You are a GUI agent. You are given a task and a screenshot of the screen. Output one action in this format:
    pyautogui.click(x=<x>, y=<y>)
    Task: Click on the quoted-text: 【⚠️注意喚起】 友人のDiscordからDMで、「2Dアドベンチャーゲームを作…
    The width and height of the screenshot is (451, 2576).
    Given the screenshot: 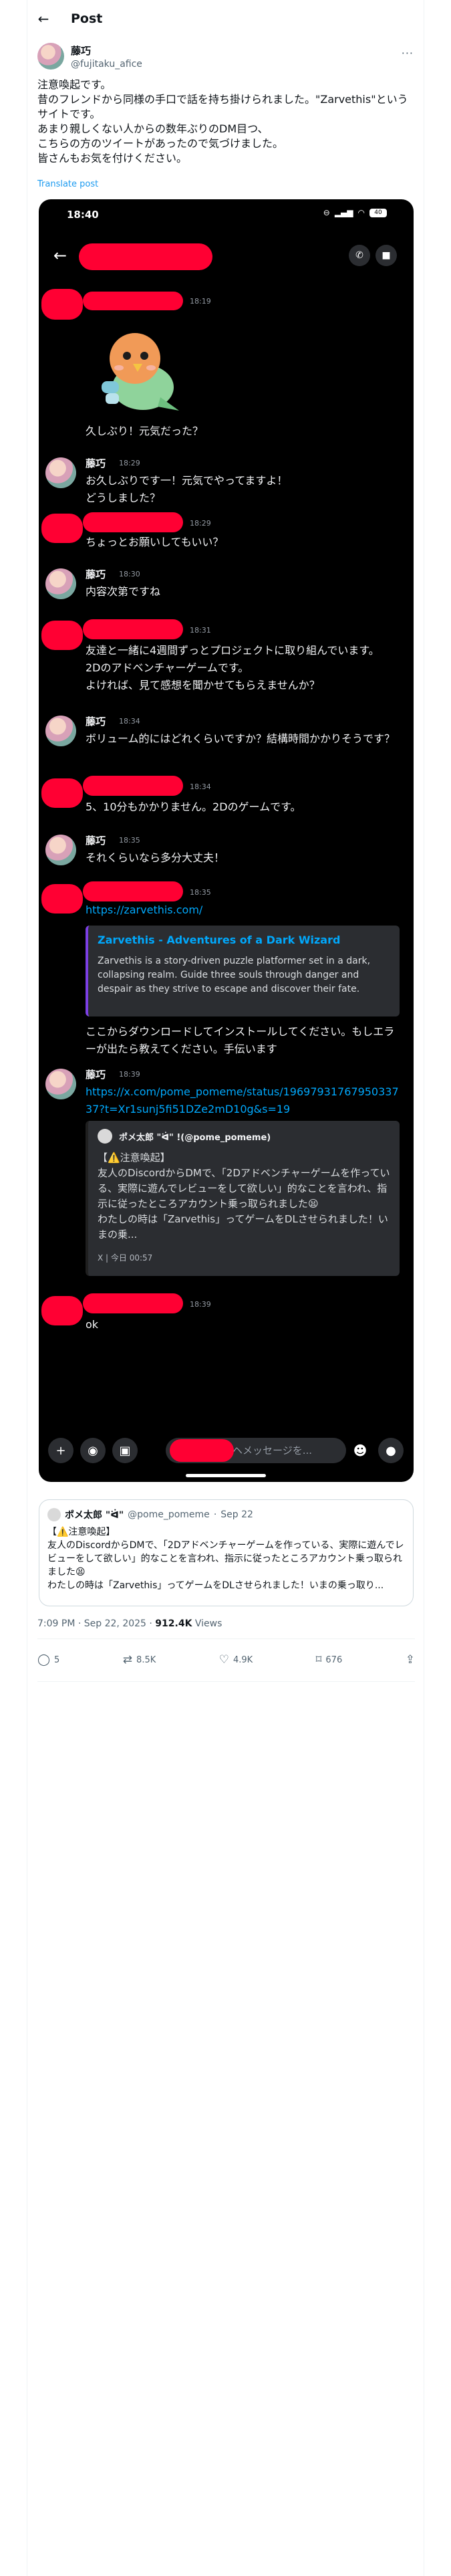 What is the action you would take?
    pyautogui.click(x=225, y=1559)
    